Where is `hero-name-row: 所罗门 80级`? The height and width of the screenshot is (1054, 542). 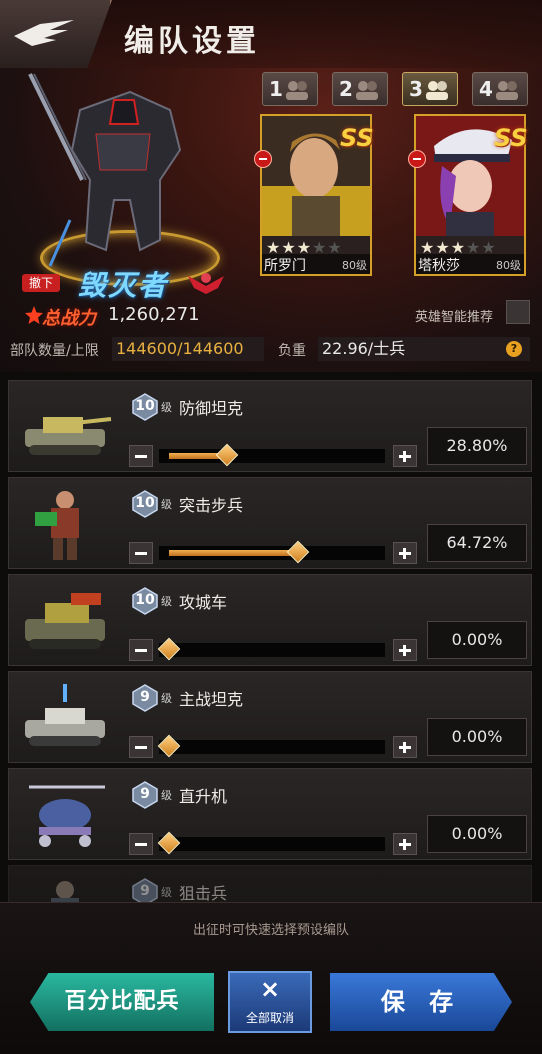 hero-name-row: 所罗门 80级 is located at coordinates (316, 264).